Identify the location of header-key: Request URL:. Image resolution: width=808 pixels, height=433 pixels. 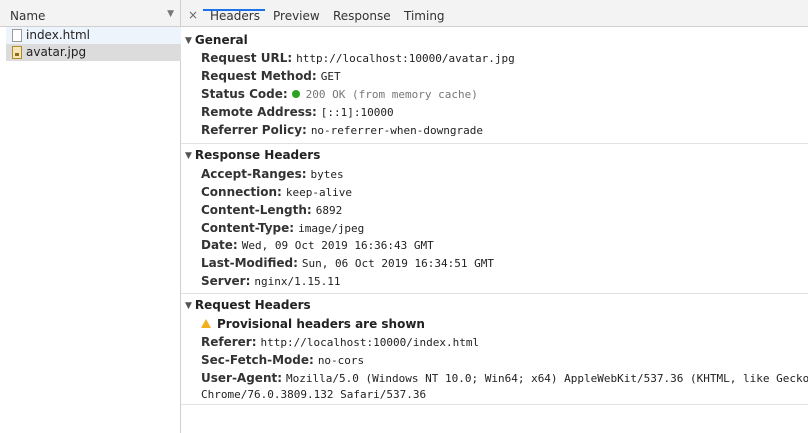
(247, 58).